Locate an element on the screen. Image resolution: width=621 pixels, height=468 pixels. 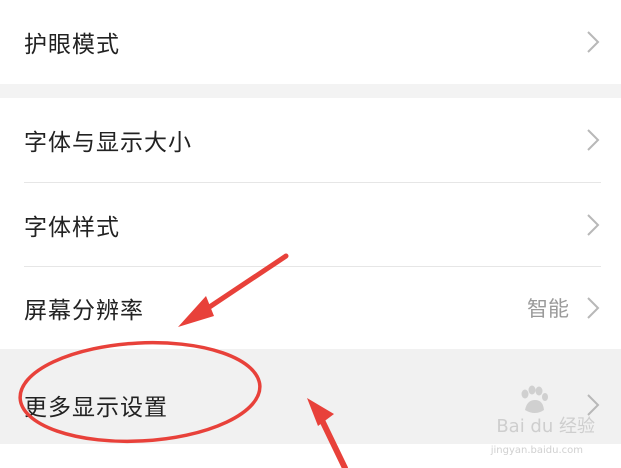
annotation-arrow-lower is located at coordinates (327, 433).